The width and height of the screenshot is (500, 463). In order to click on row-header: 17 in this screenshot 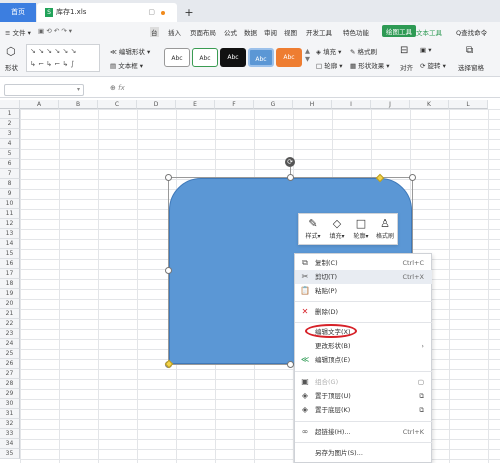, I will do `click(10, 274)`.